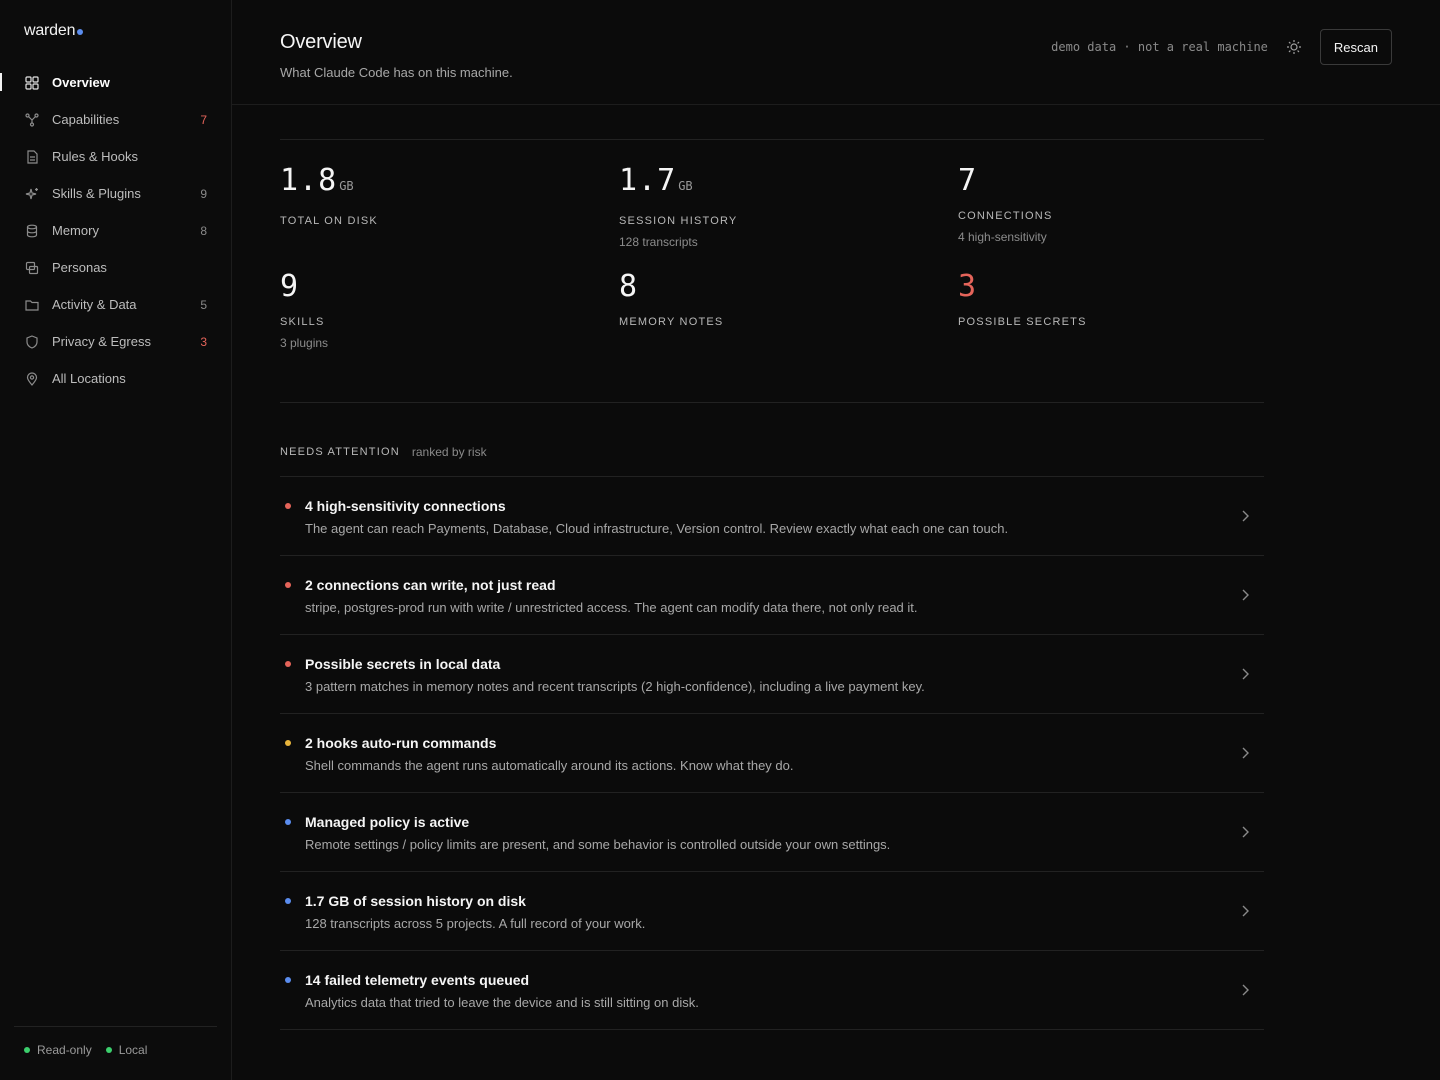 The width and height of the screenshot is (1440, 1080). I want to click on sidebar-item-all-locations: All Locations, so click(115, 378).